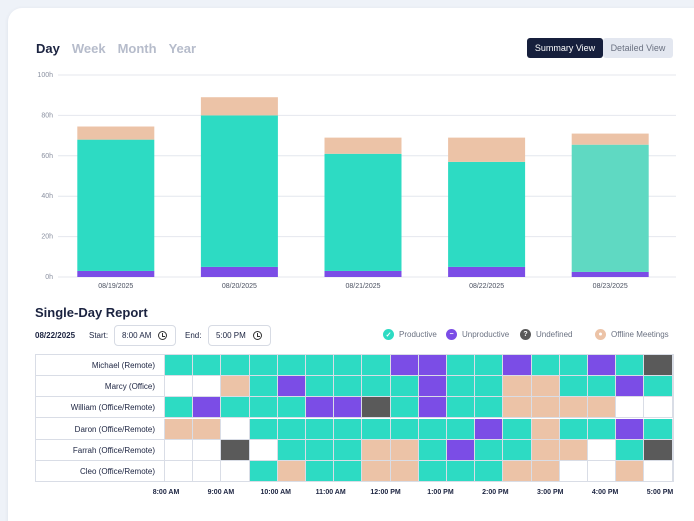  I want to click on end-time-input: 5:00 PM, so click(239, 335).